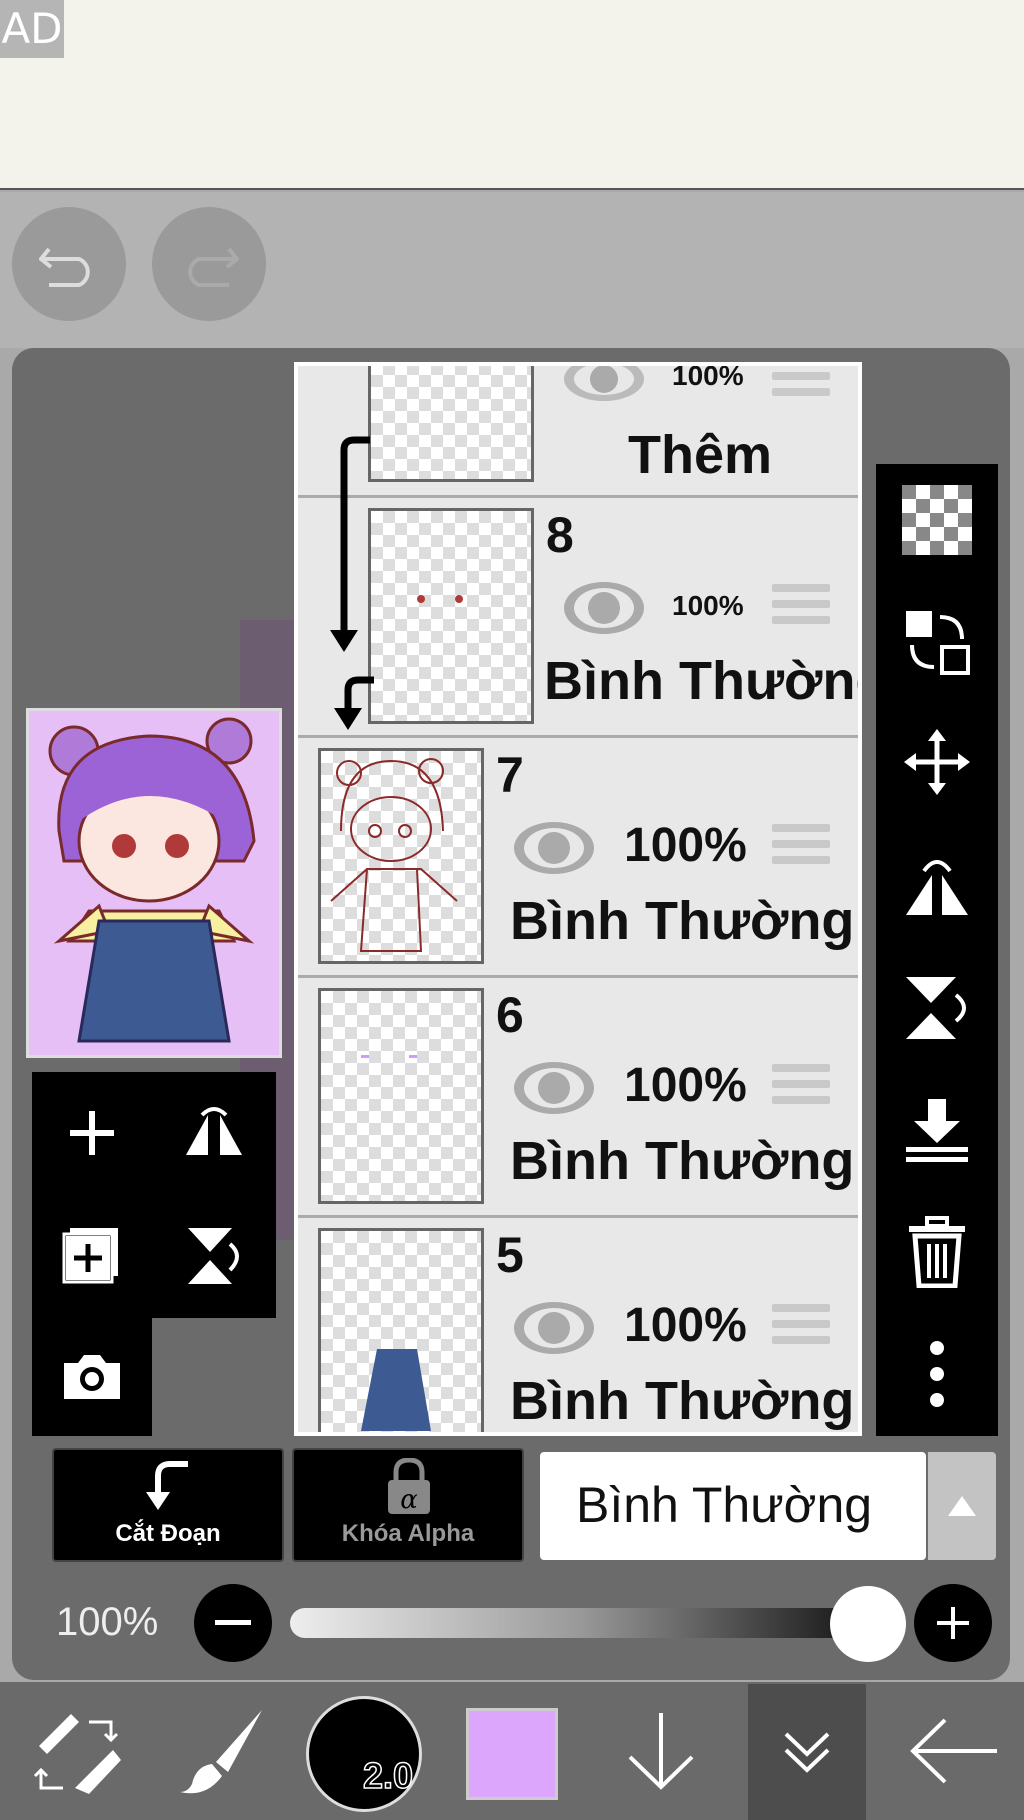 Image resolution: width=1024 pixels, height=1820 pixels. What do you see at coordinates (167, 1485) in the screenshot?
I see `clipping-icon` at bounding box center [167, 1485].